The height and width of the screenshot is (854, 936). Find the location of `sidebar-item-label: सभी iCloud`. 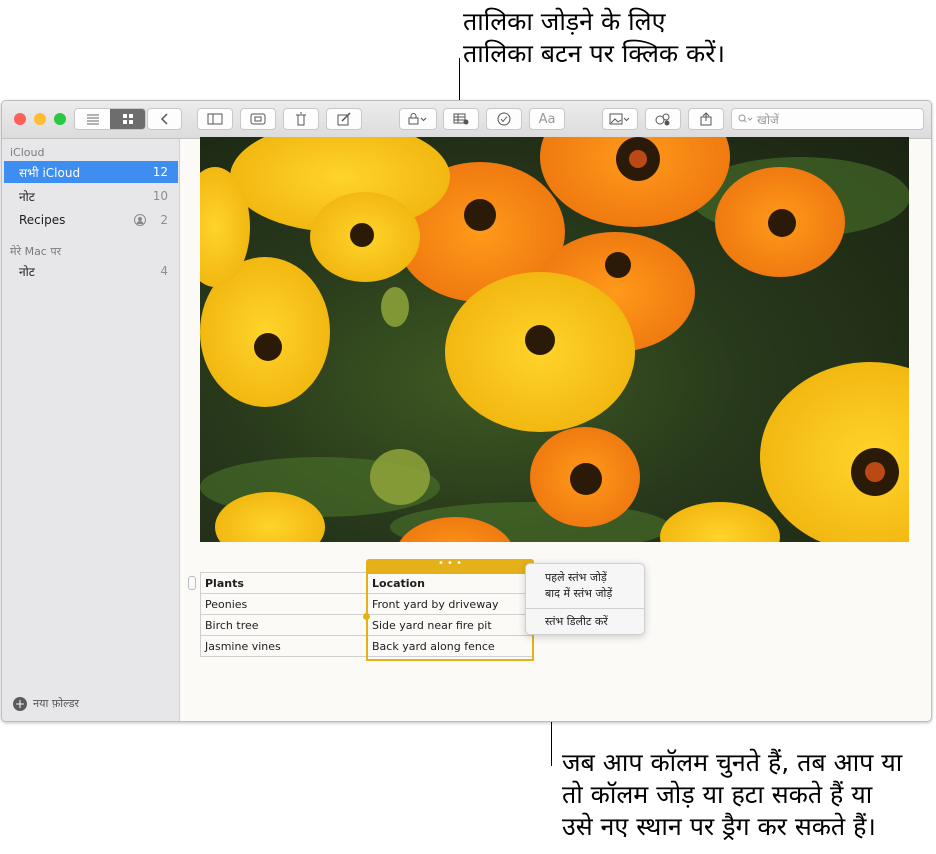

sidebar-item-label: सभी iCloud is located at coordinates (50, 172).